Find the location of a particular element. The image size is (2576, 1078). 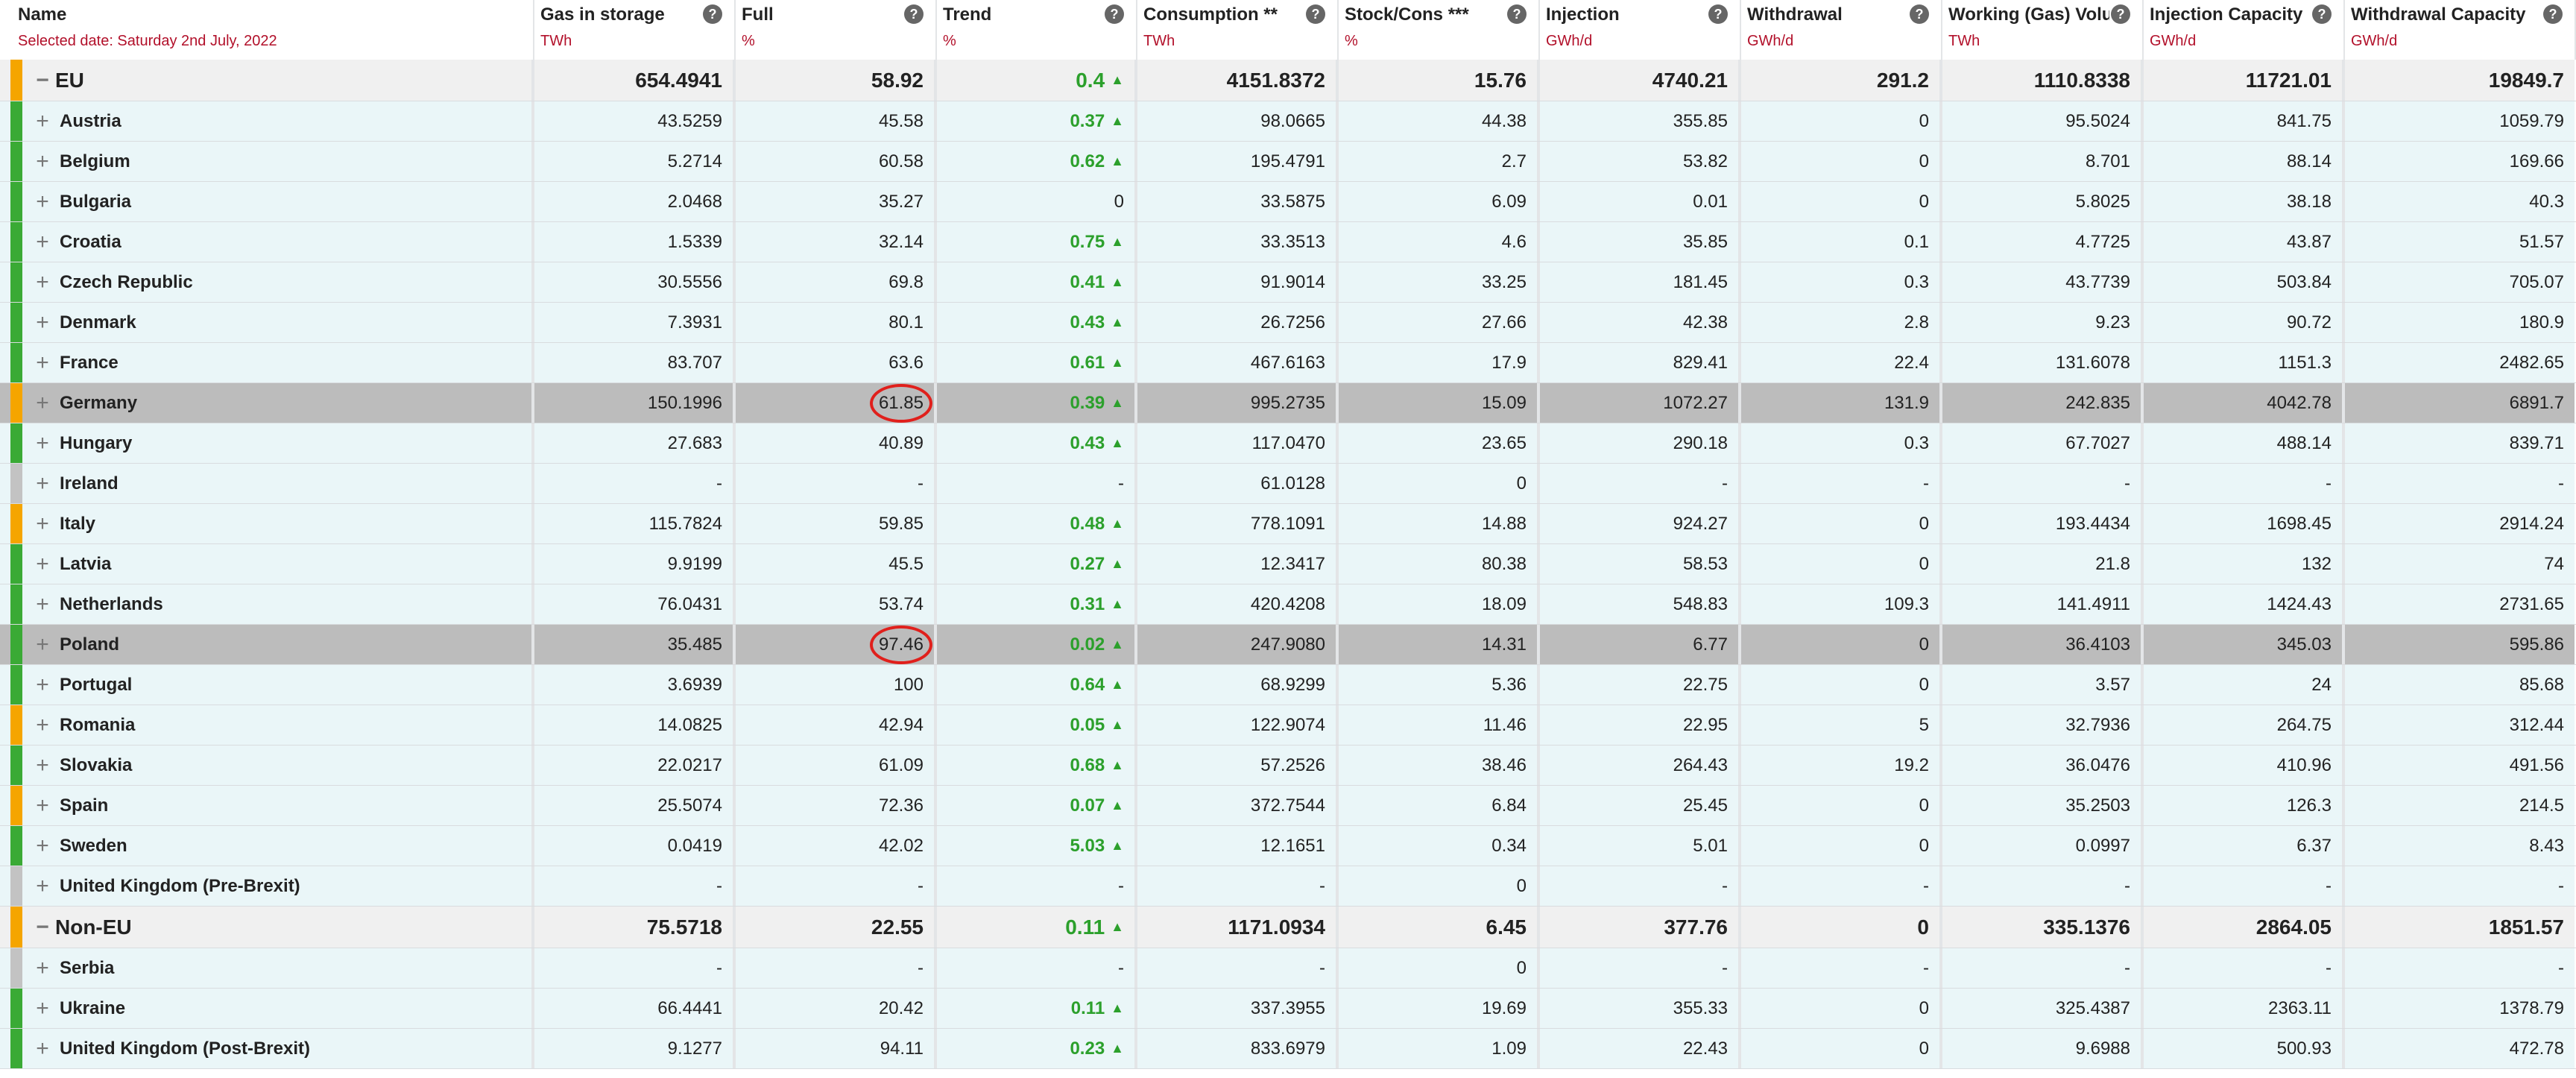

country-name: Ukraine is located at coordinates (92, 1008).